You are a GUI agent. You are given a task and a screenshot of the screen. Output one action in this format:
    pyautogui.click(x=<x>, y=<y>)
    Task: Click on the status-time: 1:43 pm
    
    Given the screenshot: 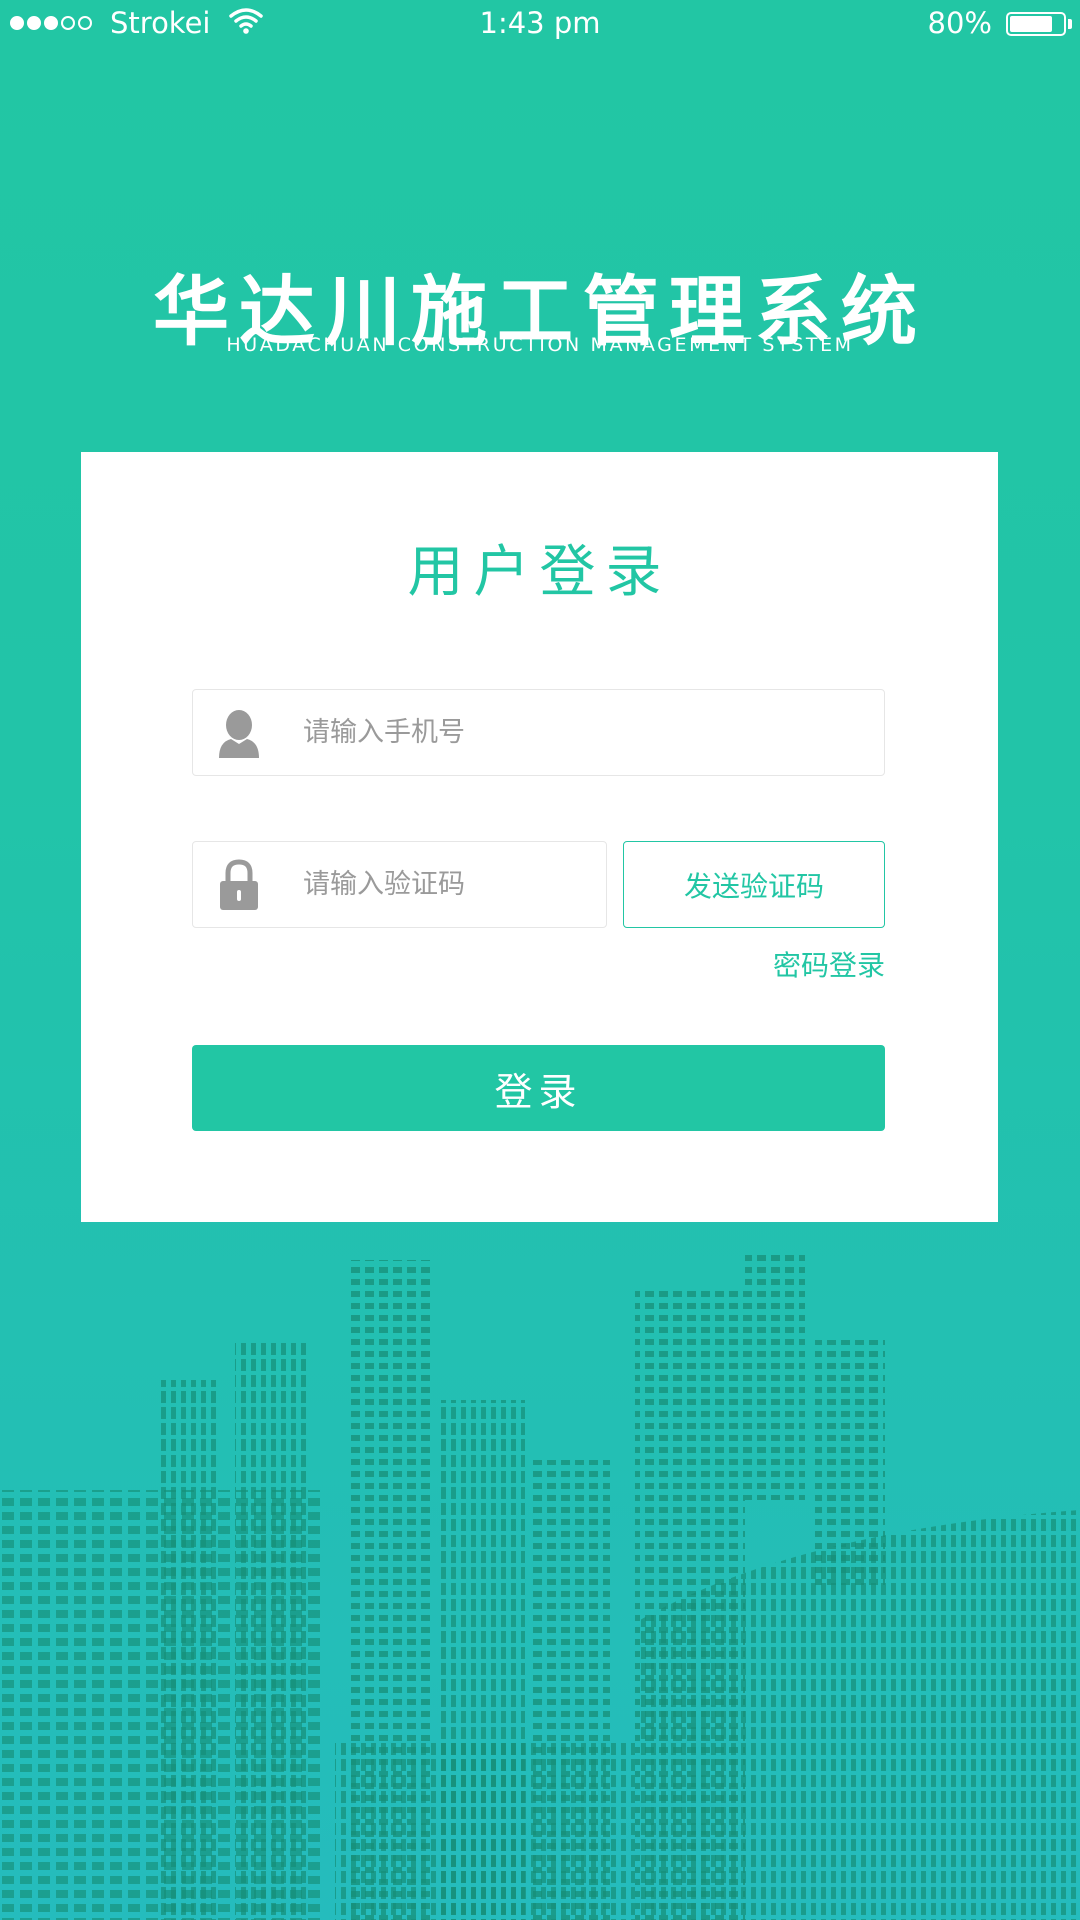 What is the action you would take?
    pyautogui.click(x=540, y=23)
    